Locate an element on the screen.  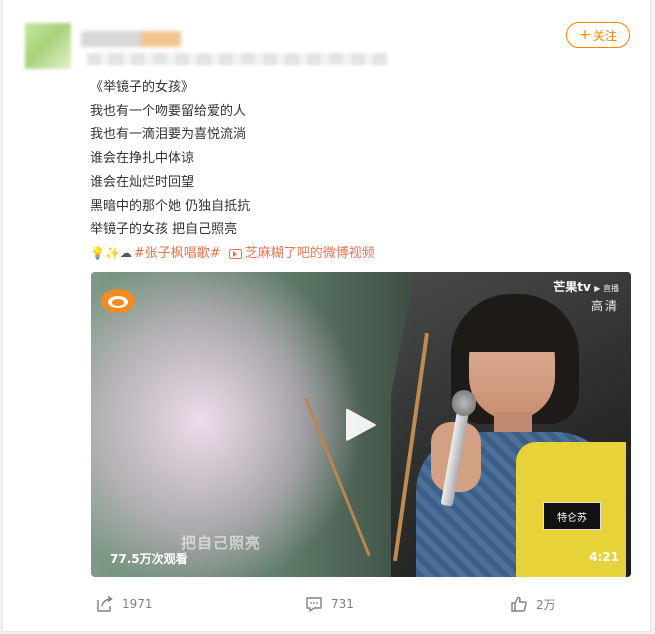
play-icon is located at coordinates (361, 425).